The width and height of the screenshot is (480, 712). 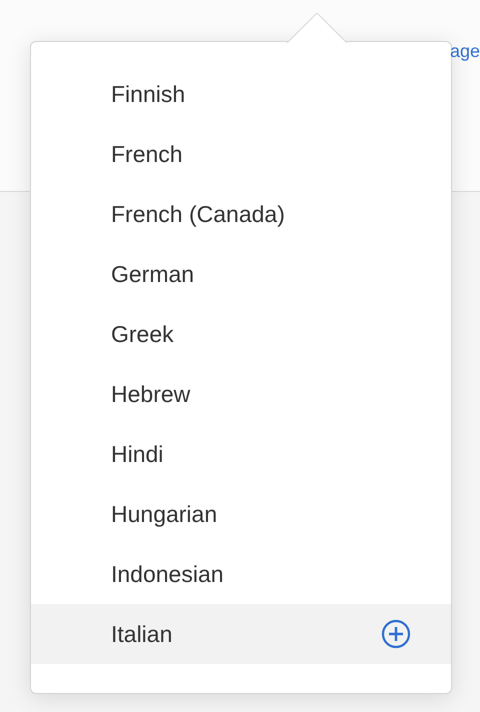 What do you see at coordinates (241, 334) in the screenshot?
I see `language-item: Greek` at bounding box center [241, 334].